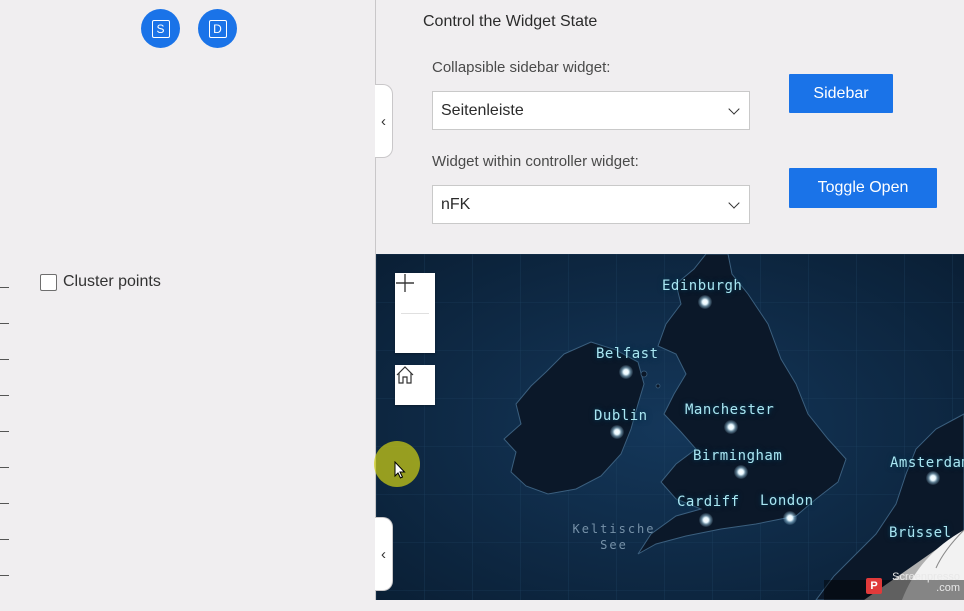 The image size is (964, 611). I want to click on control-title: Control the Widget State, so click(510, 21).